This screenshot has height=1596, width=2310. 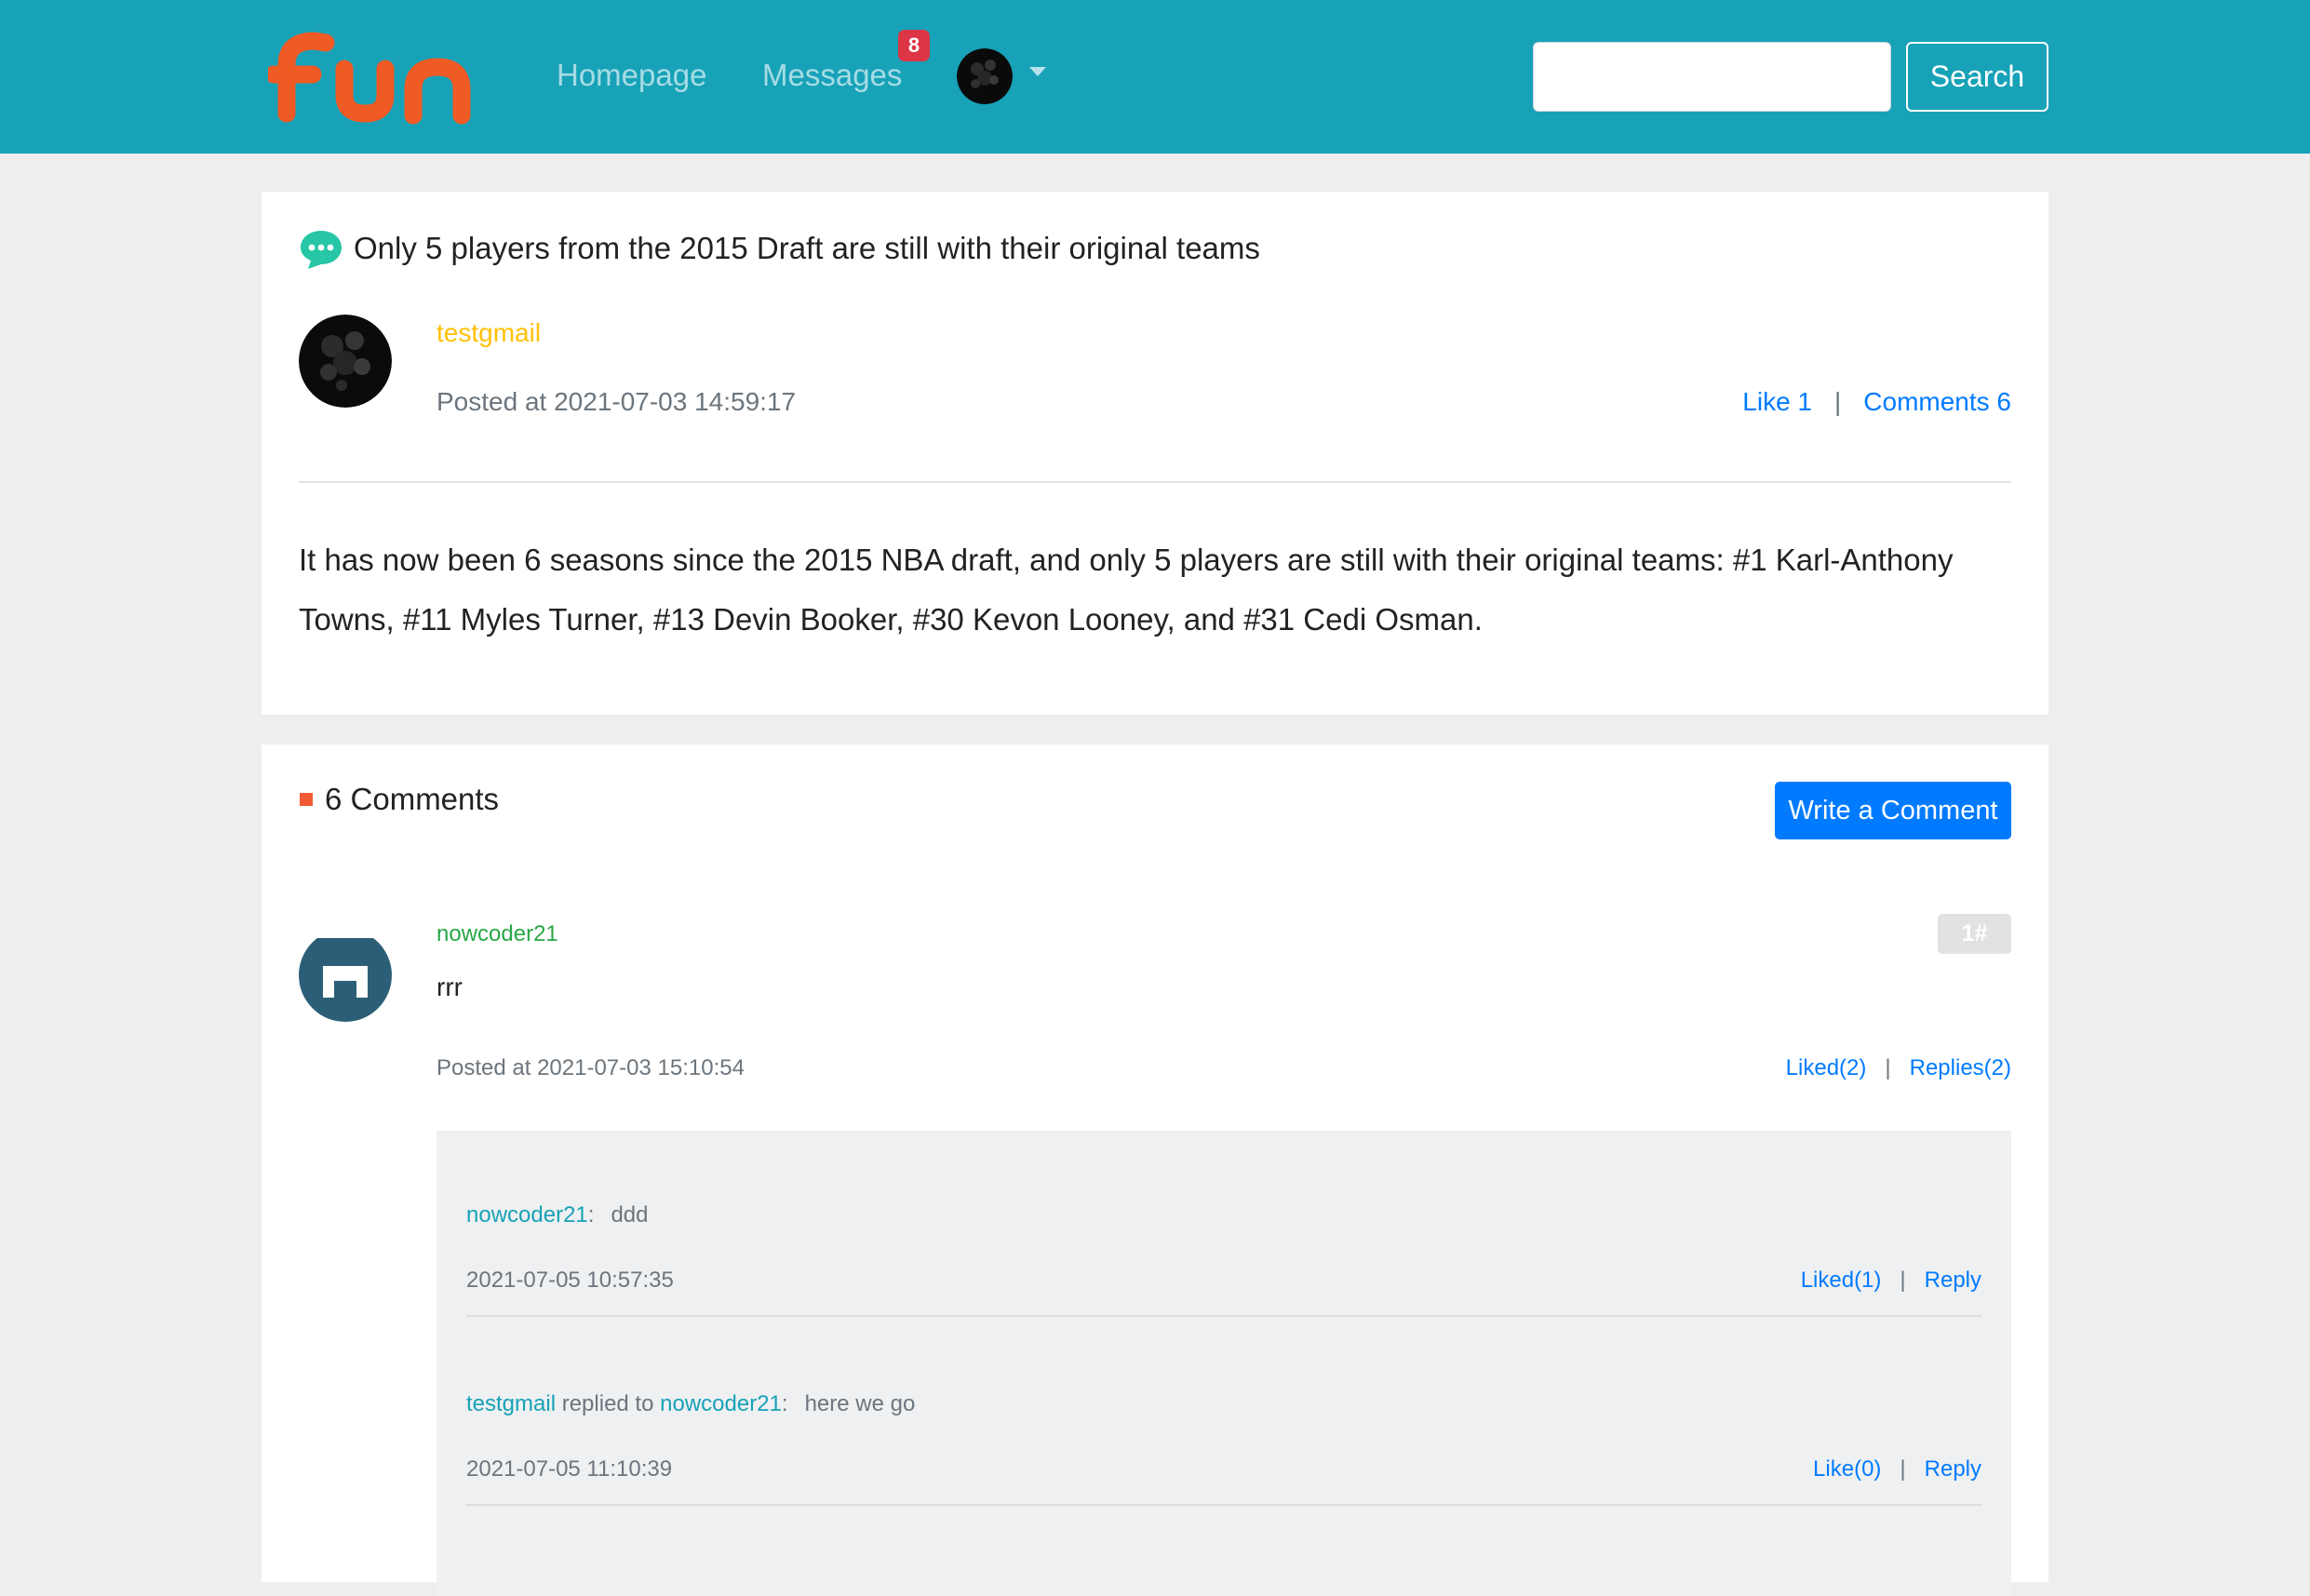 I want to click on reply-timestamp: 2021-07-05 10:57:35, so click(x=570, y=1280).